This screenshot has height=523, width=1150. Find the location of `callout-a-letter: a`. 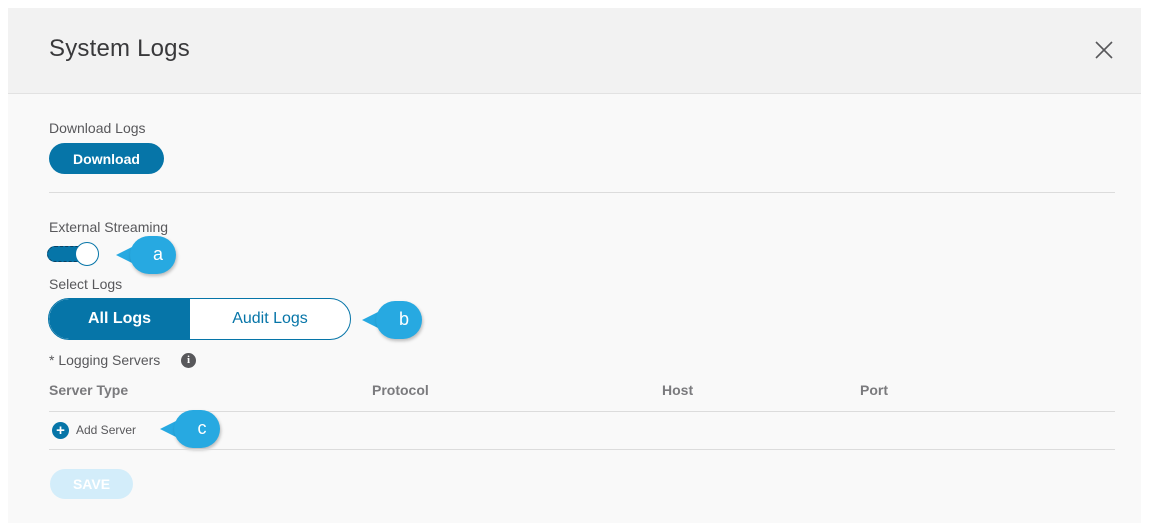

callout-a-letter: a is located at coordinates (157, 254).